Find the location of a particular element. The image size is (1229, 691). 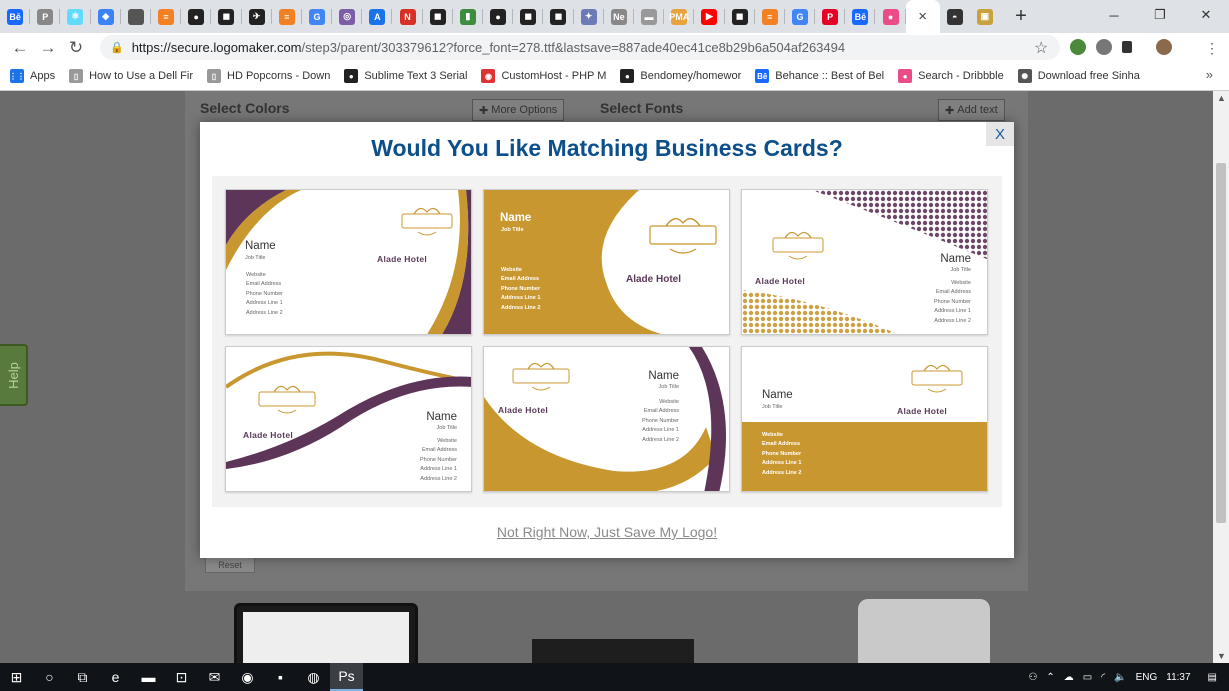

reset-button: Reset is located at coordinates (230, 564).